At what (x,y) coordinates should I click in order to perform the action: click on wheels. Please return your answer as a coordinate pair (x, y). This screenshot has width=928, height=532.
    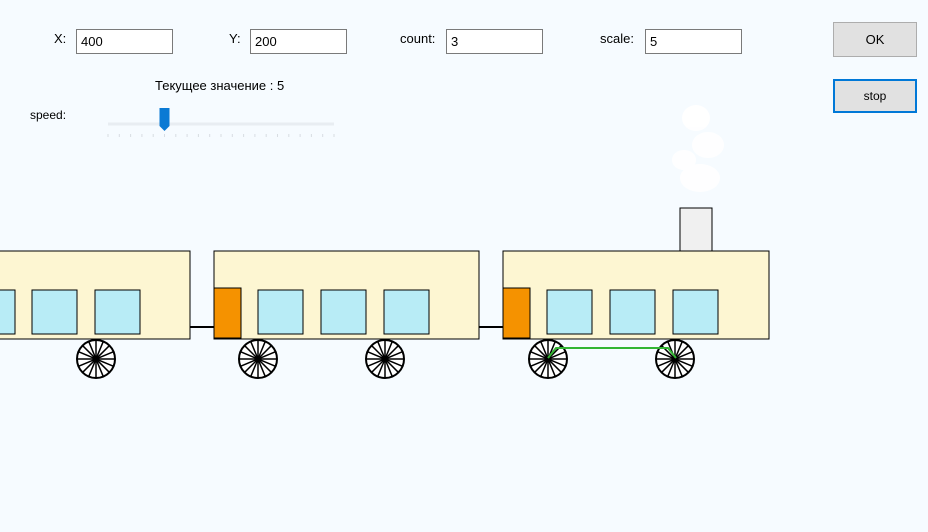
    Looking at the image, I should click on (385, 359).